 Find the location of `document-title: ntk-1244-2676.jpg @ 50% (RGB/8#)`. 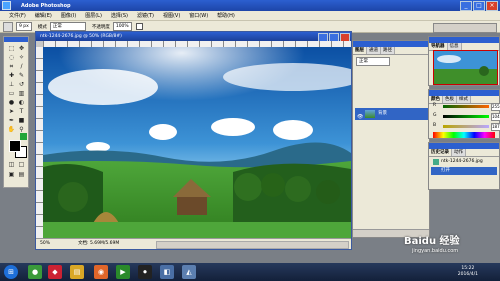

document-title: ntk-1244-2676.jpg @ 50% (RGB/8#) is located at coordinates (193, 36).